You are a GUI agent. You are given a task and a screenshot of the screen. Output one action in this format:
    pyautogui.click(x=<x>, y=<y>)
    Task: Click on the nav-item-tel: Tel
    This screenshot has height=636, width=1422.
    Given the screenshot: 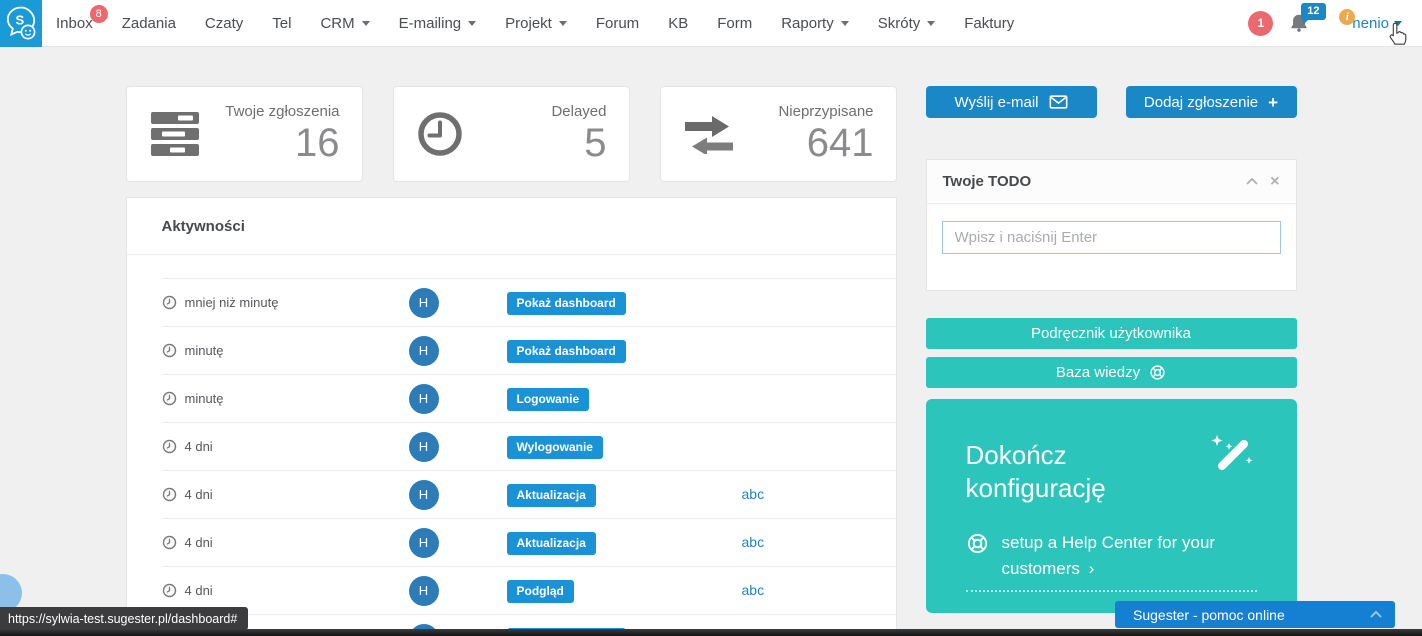 What is the action you would take?
    pyautogui.click(x=281, y=23)
    